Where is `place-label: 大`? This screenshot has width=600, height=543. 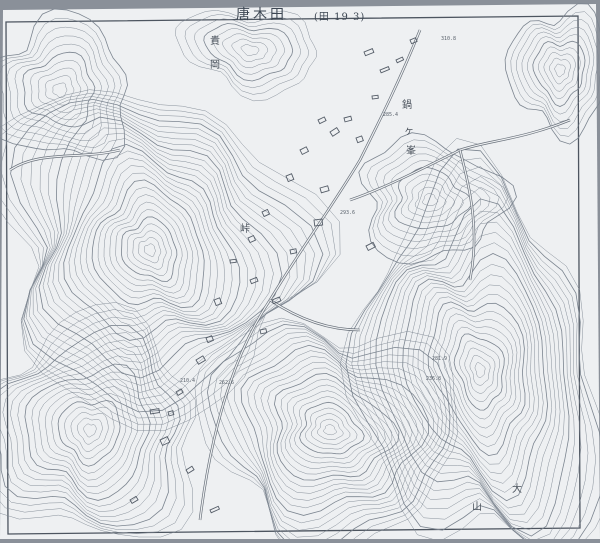 place-label: 大 is located at coordinates (517, 489).